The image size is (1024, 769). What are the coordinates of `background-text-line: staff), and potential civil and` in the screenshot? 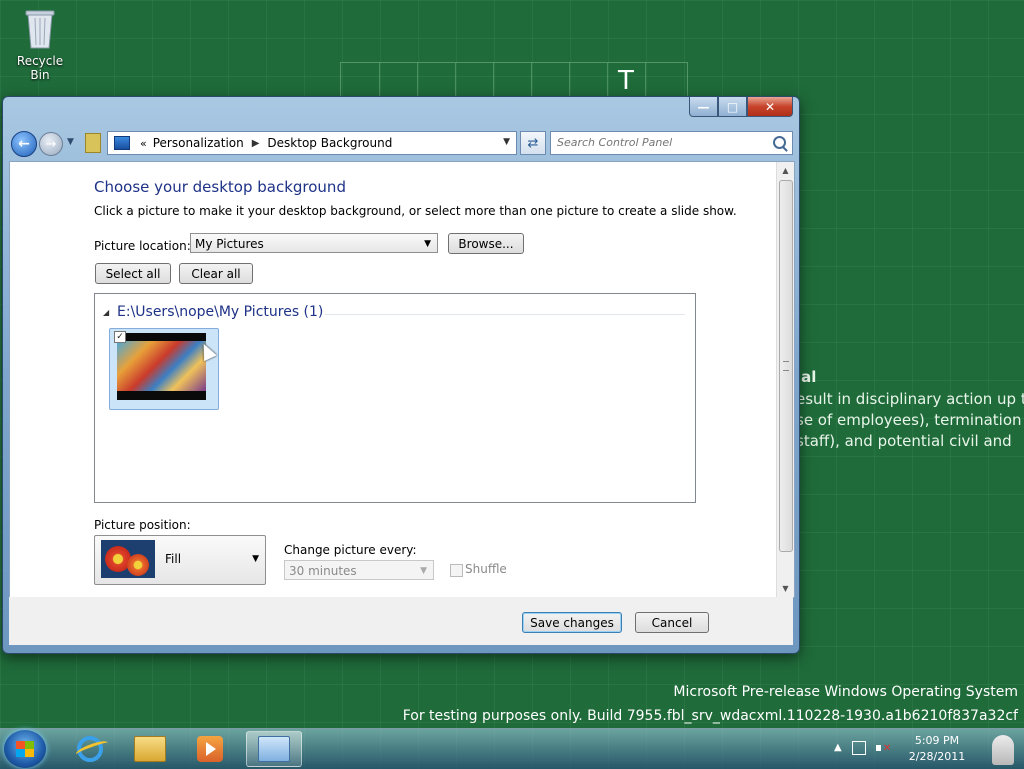 It's located at (904, 441).